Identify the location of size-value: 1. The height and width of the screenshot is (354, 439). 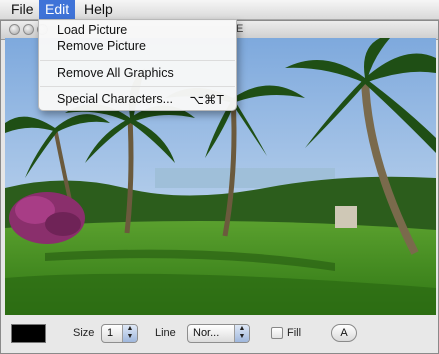
(110, 333).